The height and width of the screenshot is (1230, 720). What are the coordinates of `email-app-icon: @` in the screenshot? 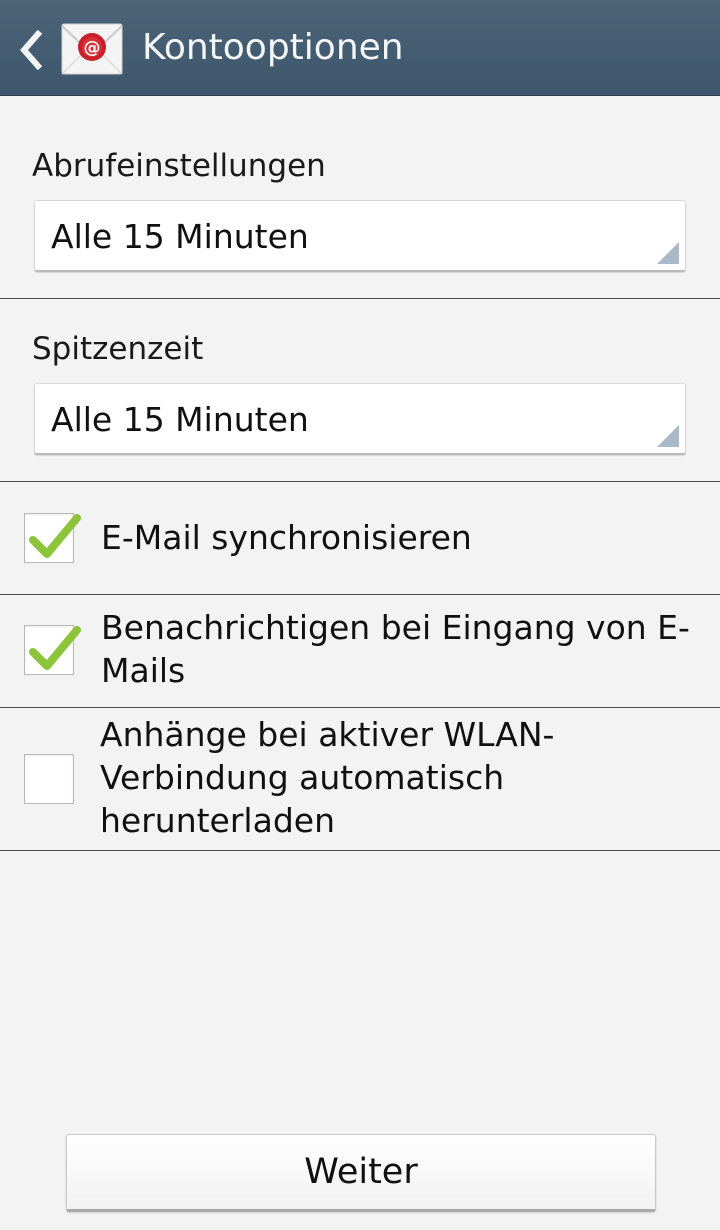 It's located at (92, 49).